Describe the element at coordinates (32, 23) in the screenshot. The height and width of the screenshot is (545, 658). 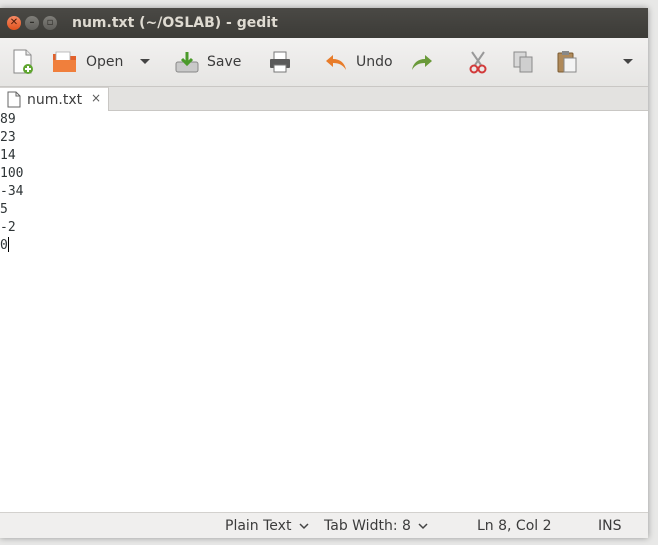
I see `minimize-window-button: –` at that location.